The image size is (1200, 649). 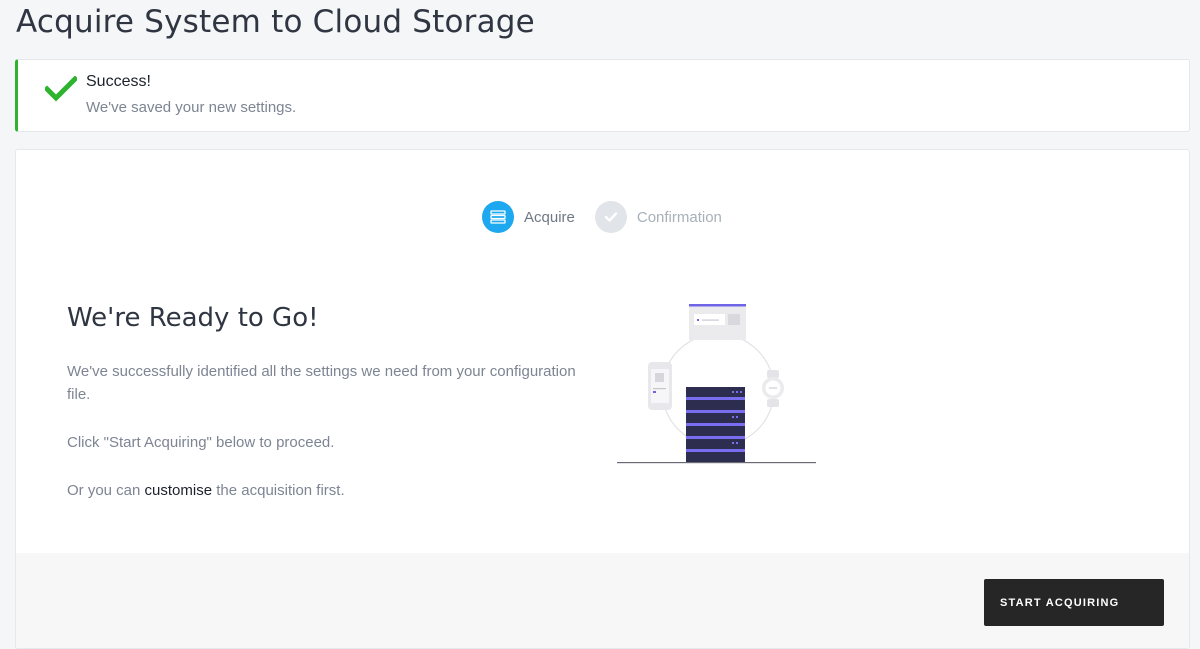 I want to click on card-footer: START ACQUIRING, so click(x=602, y=600).